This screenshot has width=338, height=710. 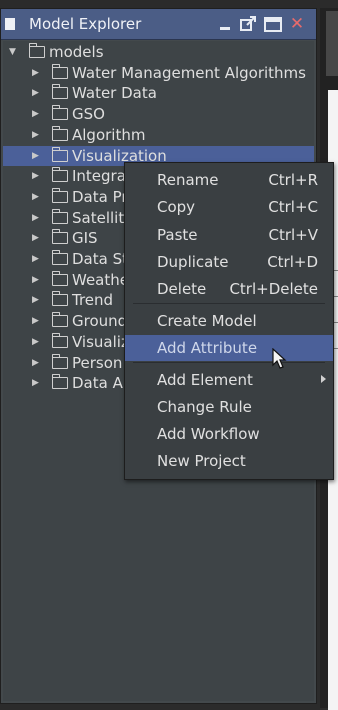 I want to click on menu-item-change-rule: Change Rule, so click(x=229, y=407).